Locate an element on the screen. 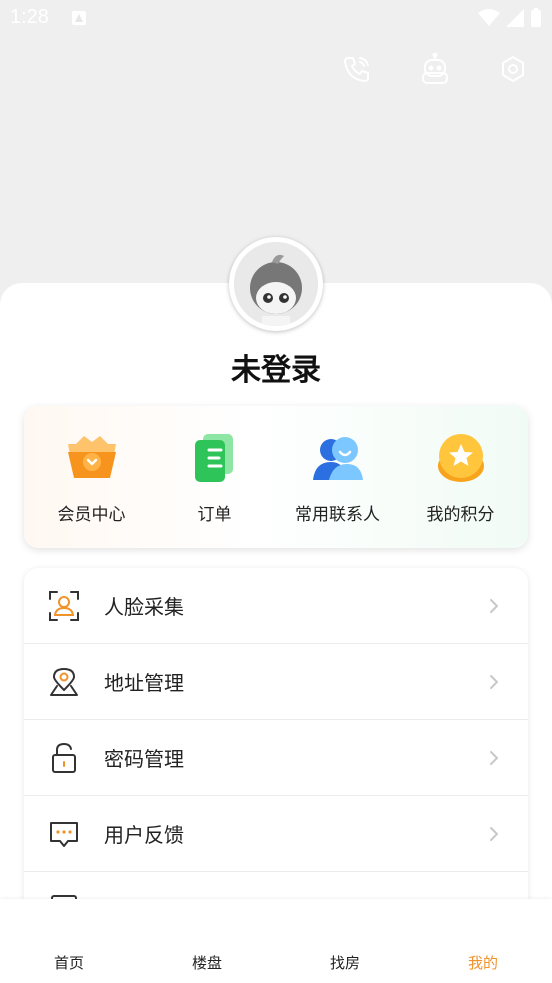 The height and width of the screenshot is (983, 552). lock-icon is located at coordinates (64, 758).